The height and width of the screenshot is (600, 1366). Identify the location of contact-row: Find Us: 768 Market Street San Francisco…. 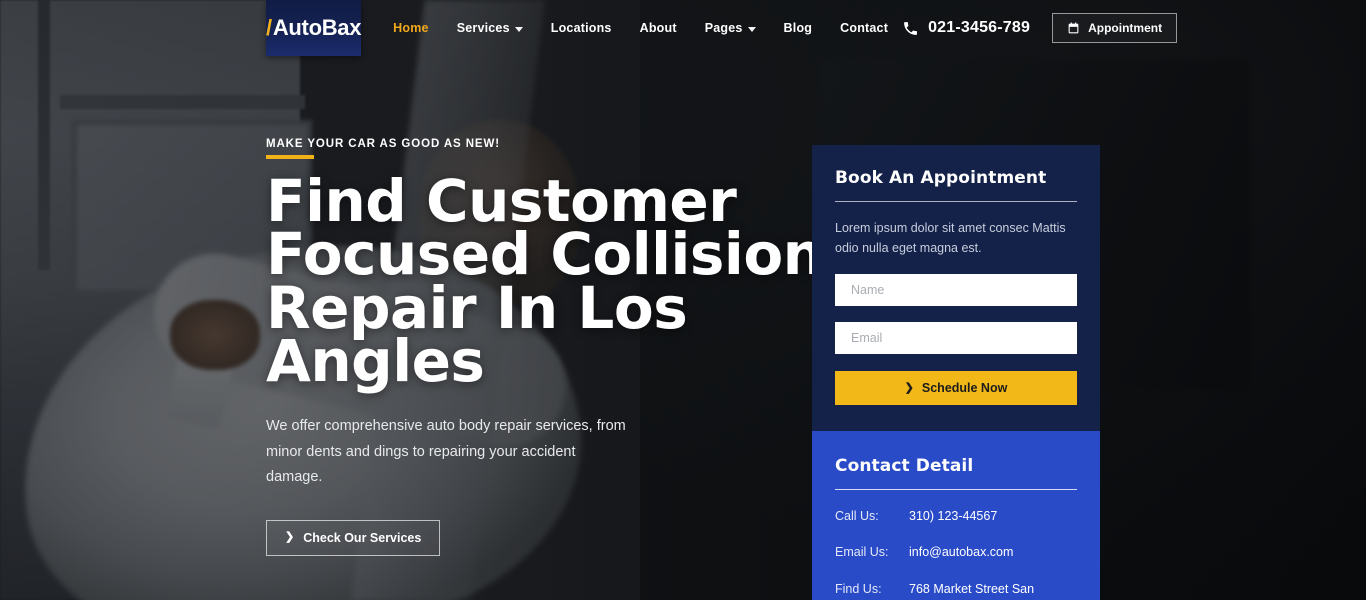
(956, 590).